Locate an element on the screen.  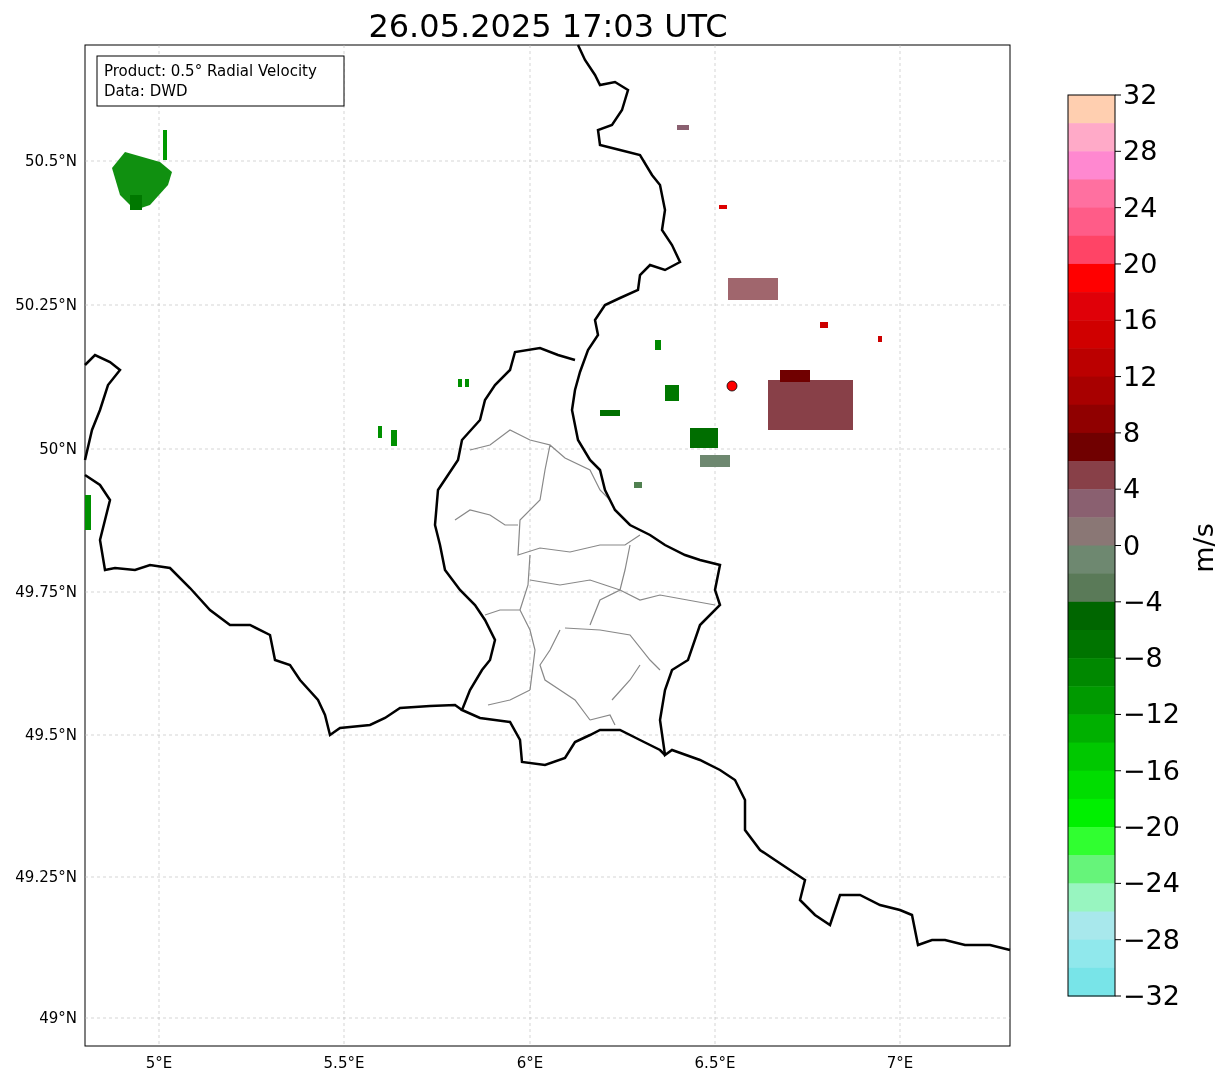
colorbar-tick-label: −28 is located at coordinates (1151, 939).